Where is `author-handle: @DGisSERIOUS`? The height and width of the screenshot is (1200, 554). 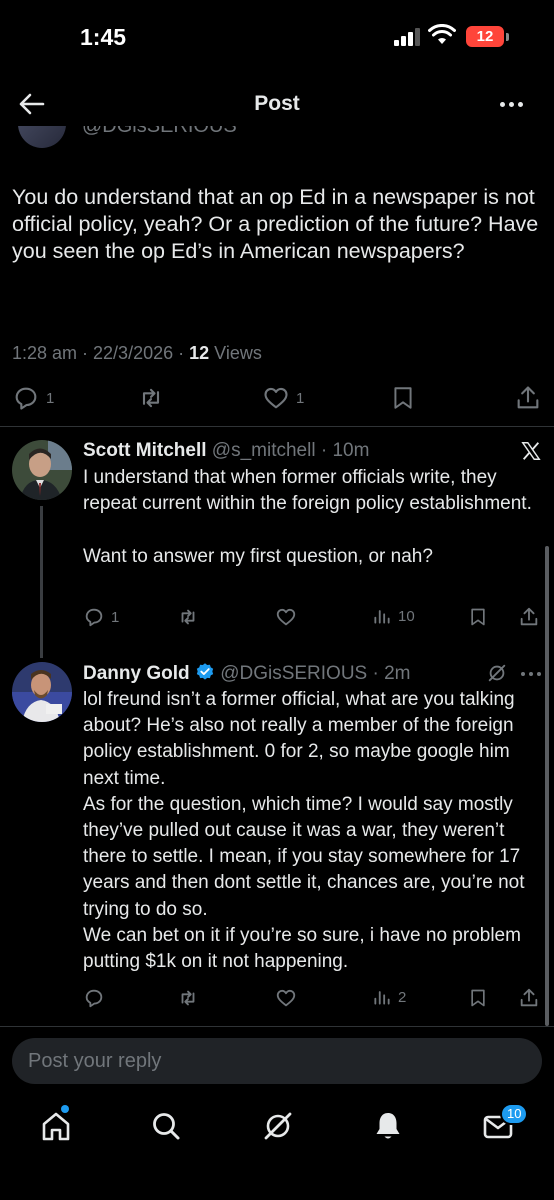 author-handle: @DGisSERIOUS is located at coordinates (293, 673).